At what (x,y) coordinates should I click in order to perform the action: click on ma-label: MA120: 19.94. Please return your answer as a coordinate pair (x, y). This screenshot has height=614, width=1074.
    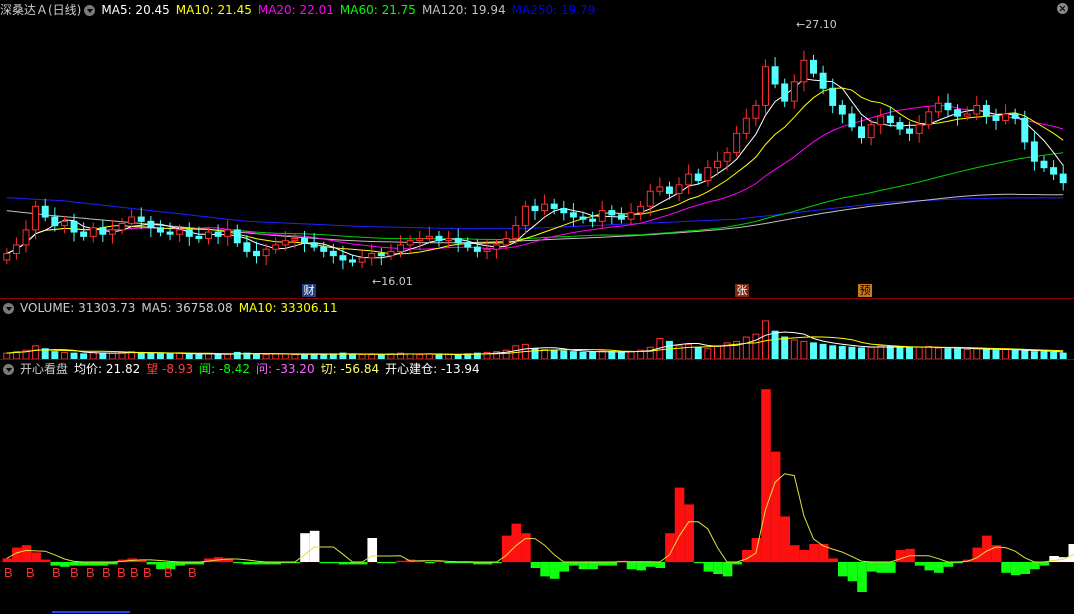
    Looking at the image, I should click on (463, 10).